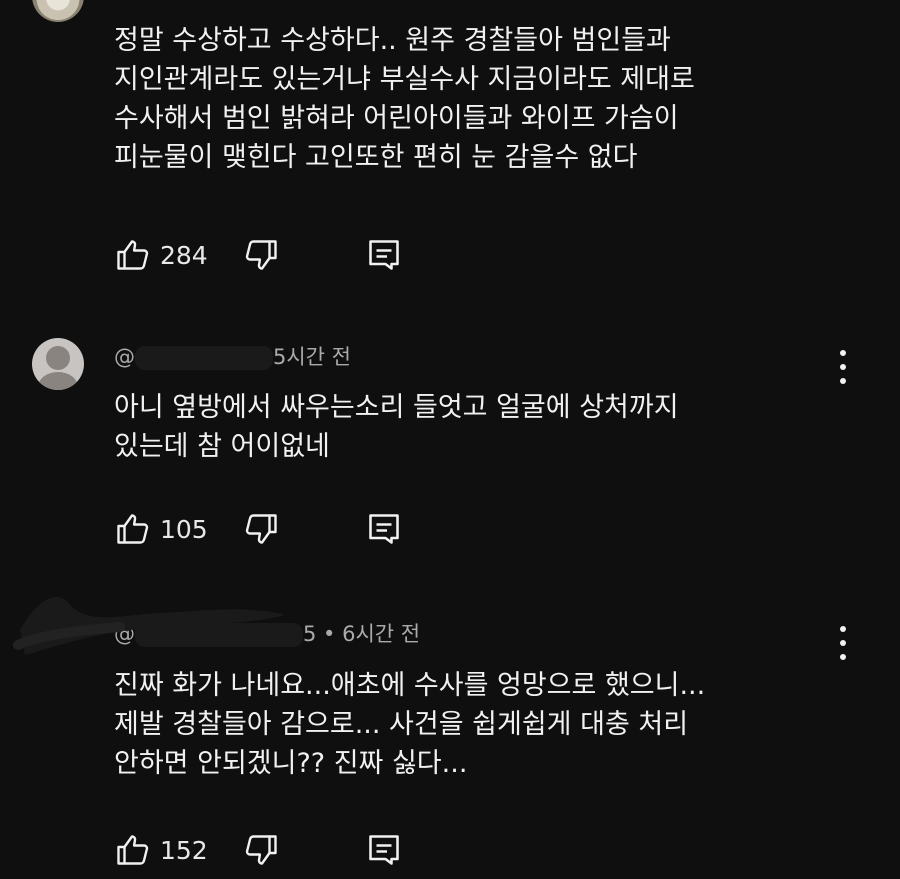 Image resolution: width=900 pixels, height=879 pixels. I want to click on comment-time: 5시간 전, so click(312, 357).